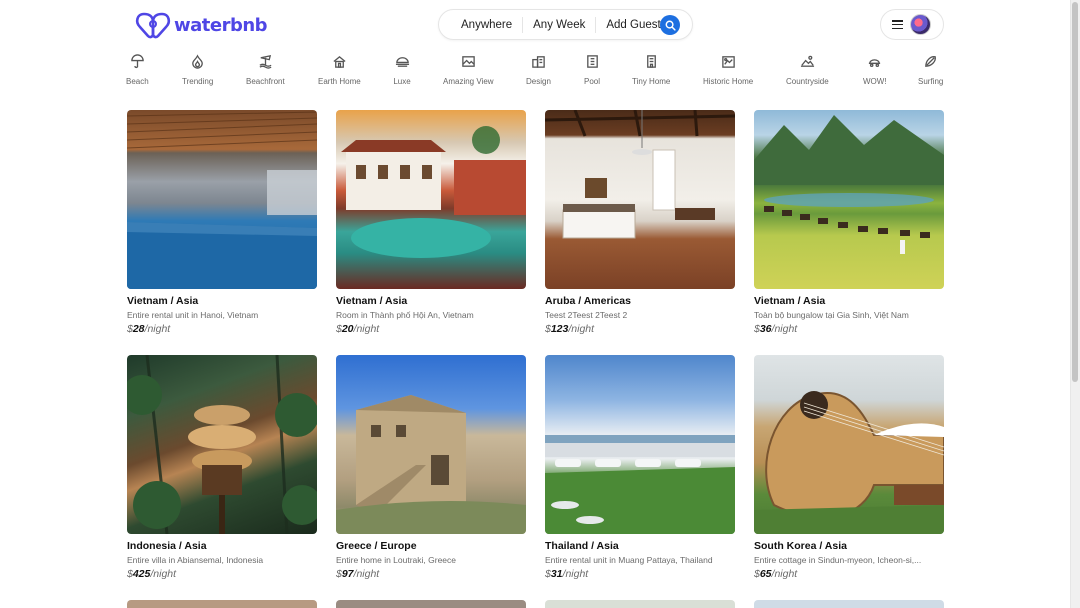 The height and width of the screenshot is (608, 1080). I want to click on category-label: Beach, so click(137, 81).